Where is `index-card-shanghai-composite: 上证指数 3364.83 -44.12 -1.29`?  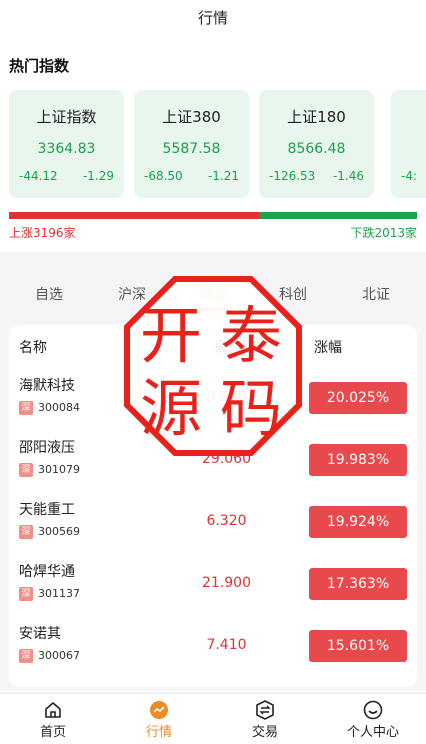 index-card-shanghai-composite: 上证指数 3364.83 -44.12 -1.29 is located at coordinates (66, 144).